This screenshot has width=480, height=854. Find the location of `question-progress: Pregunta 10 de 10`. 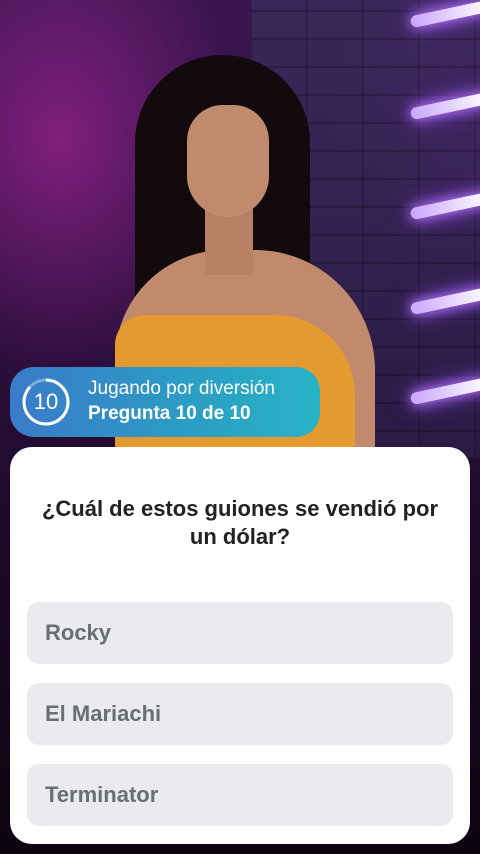

question-progress: Pregunta 10 de 10 is located at coordinates (169, 413).